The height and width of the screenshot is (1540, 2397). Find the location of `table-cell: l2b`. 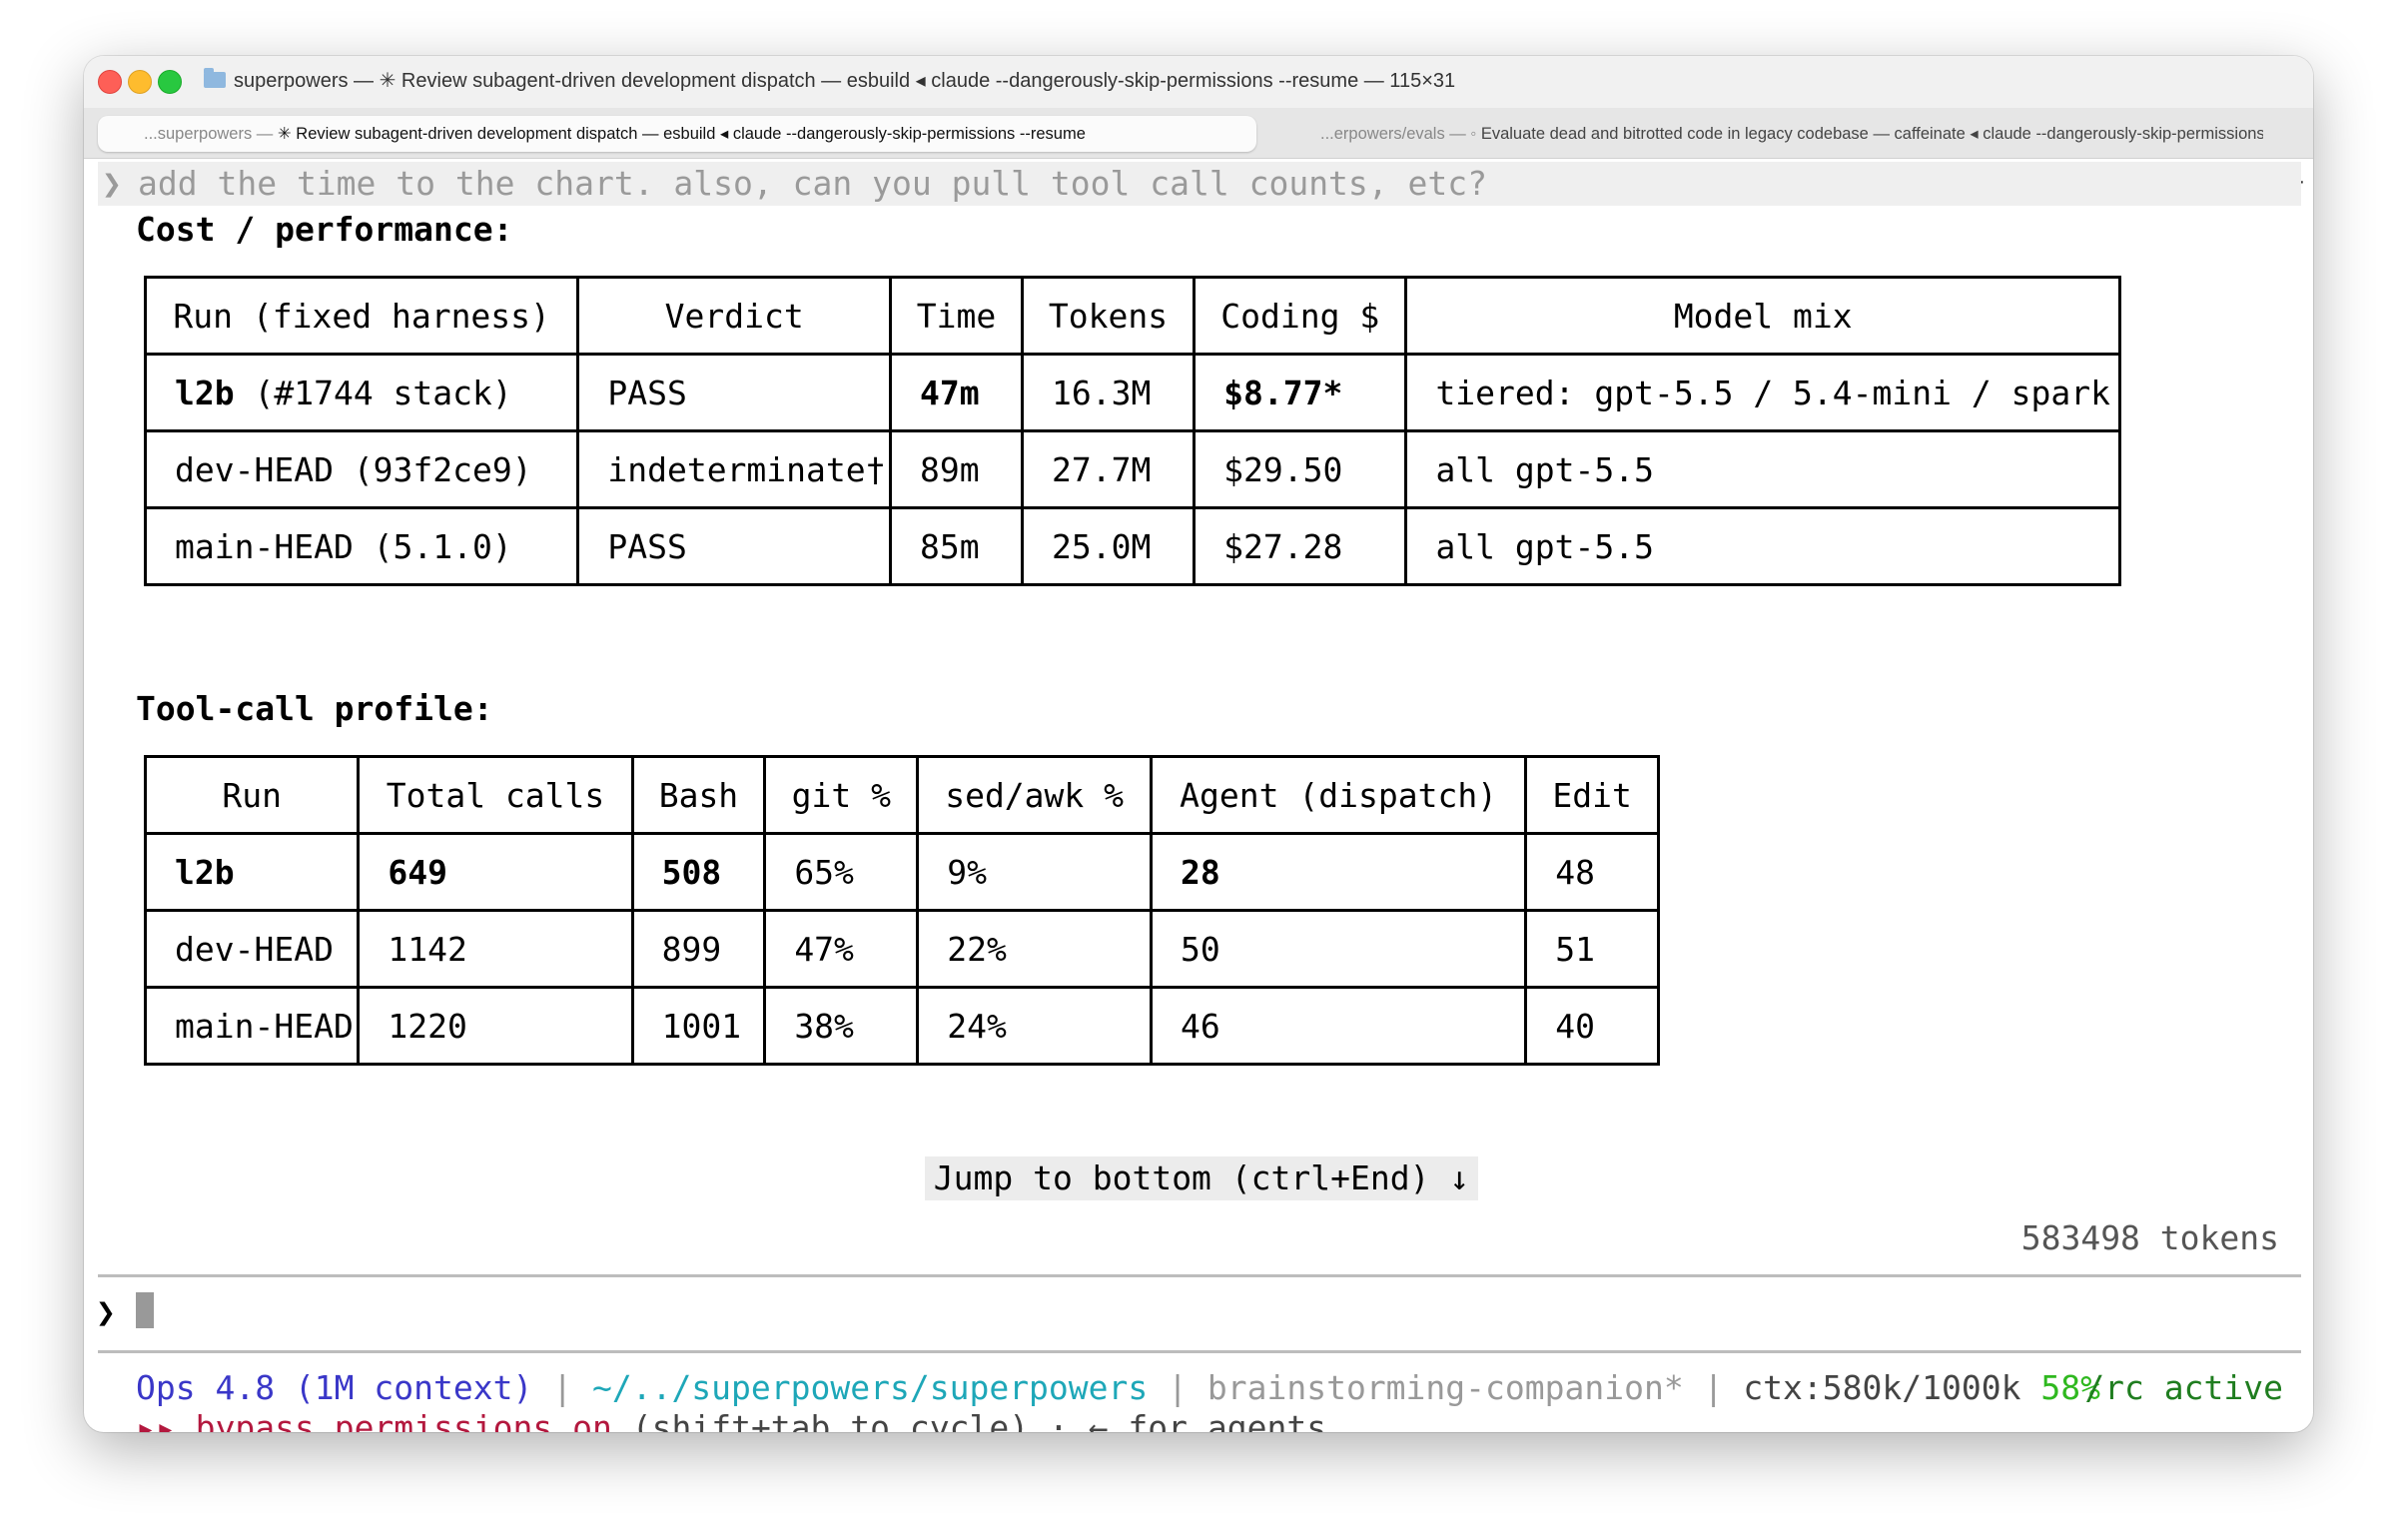

table-cell: l2b is located at coordinates (252, 872).